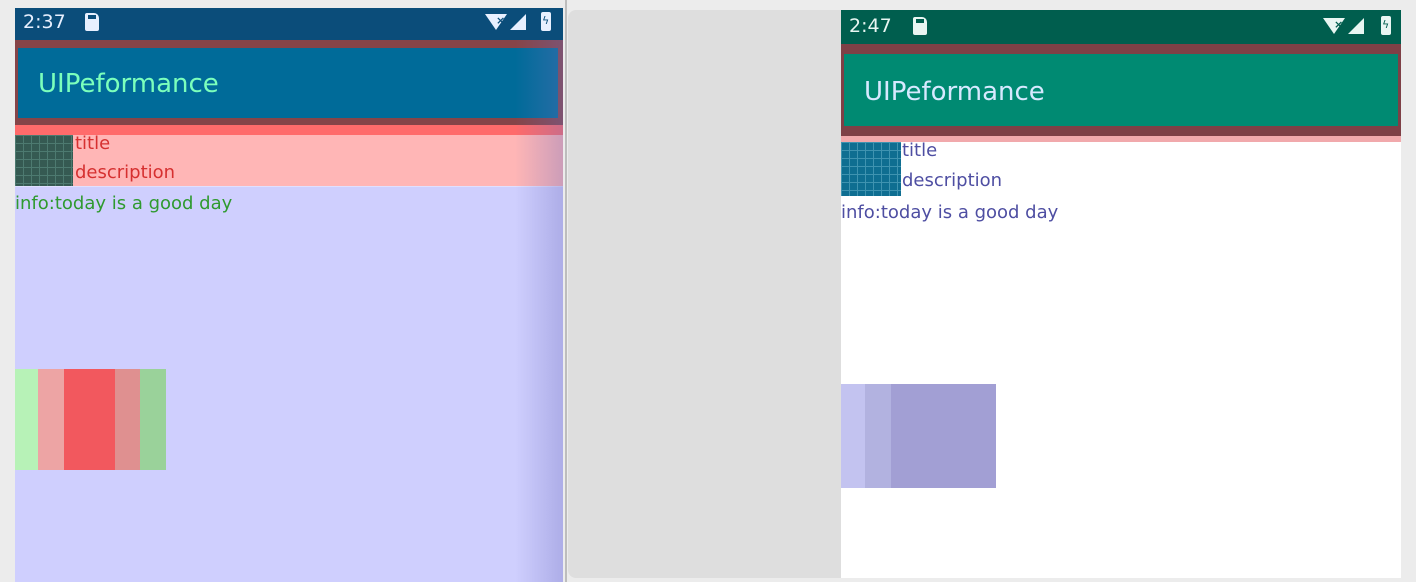  I want to click on window-divider, so click(566, 291).